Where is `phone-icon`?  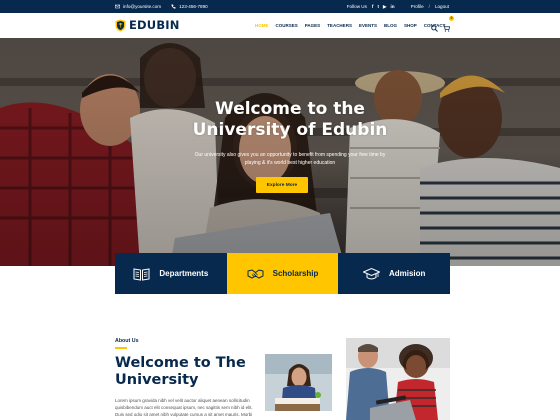
phone-icon is located at coordinates (173, 6).